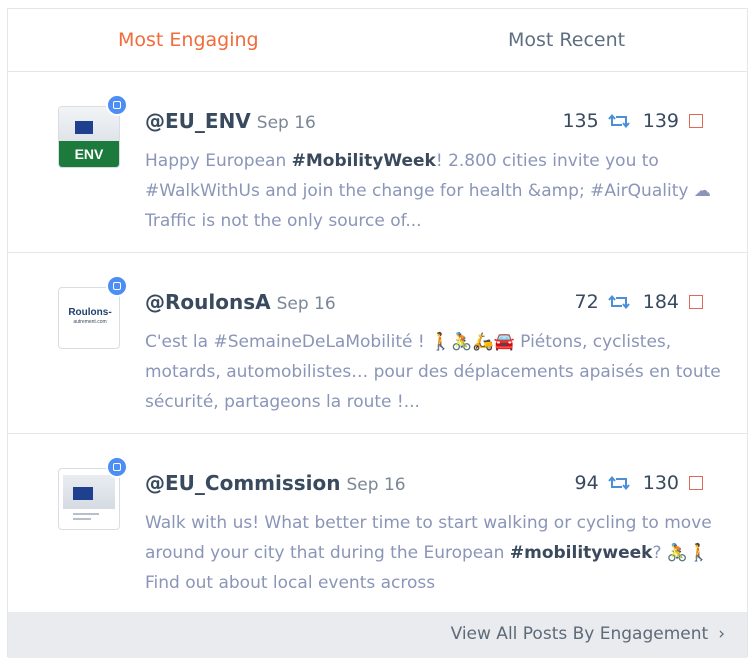  I want to click on hashtag: #mobilityweek, so click(581, 553).